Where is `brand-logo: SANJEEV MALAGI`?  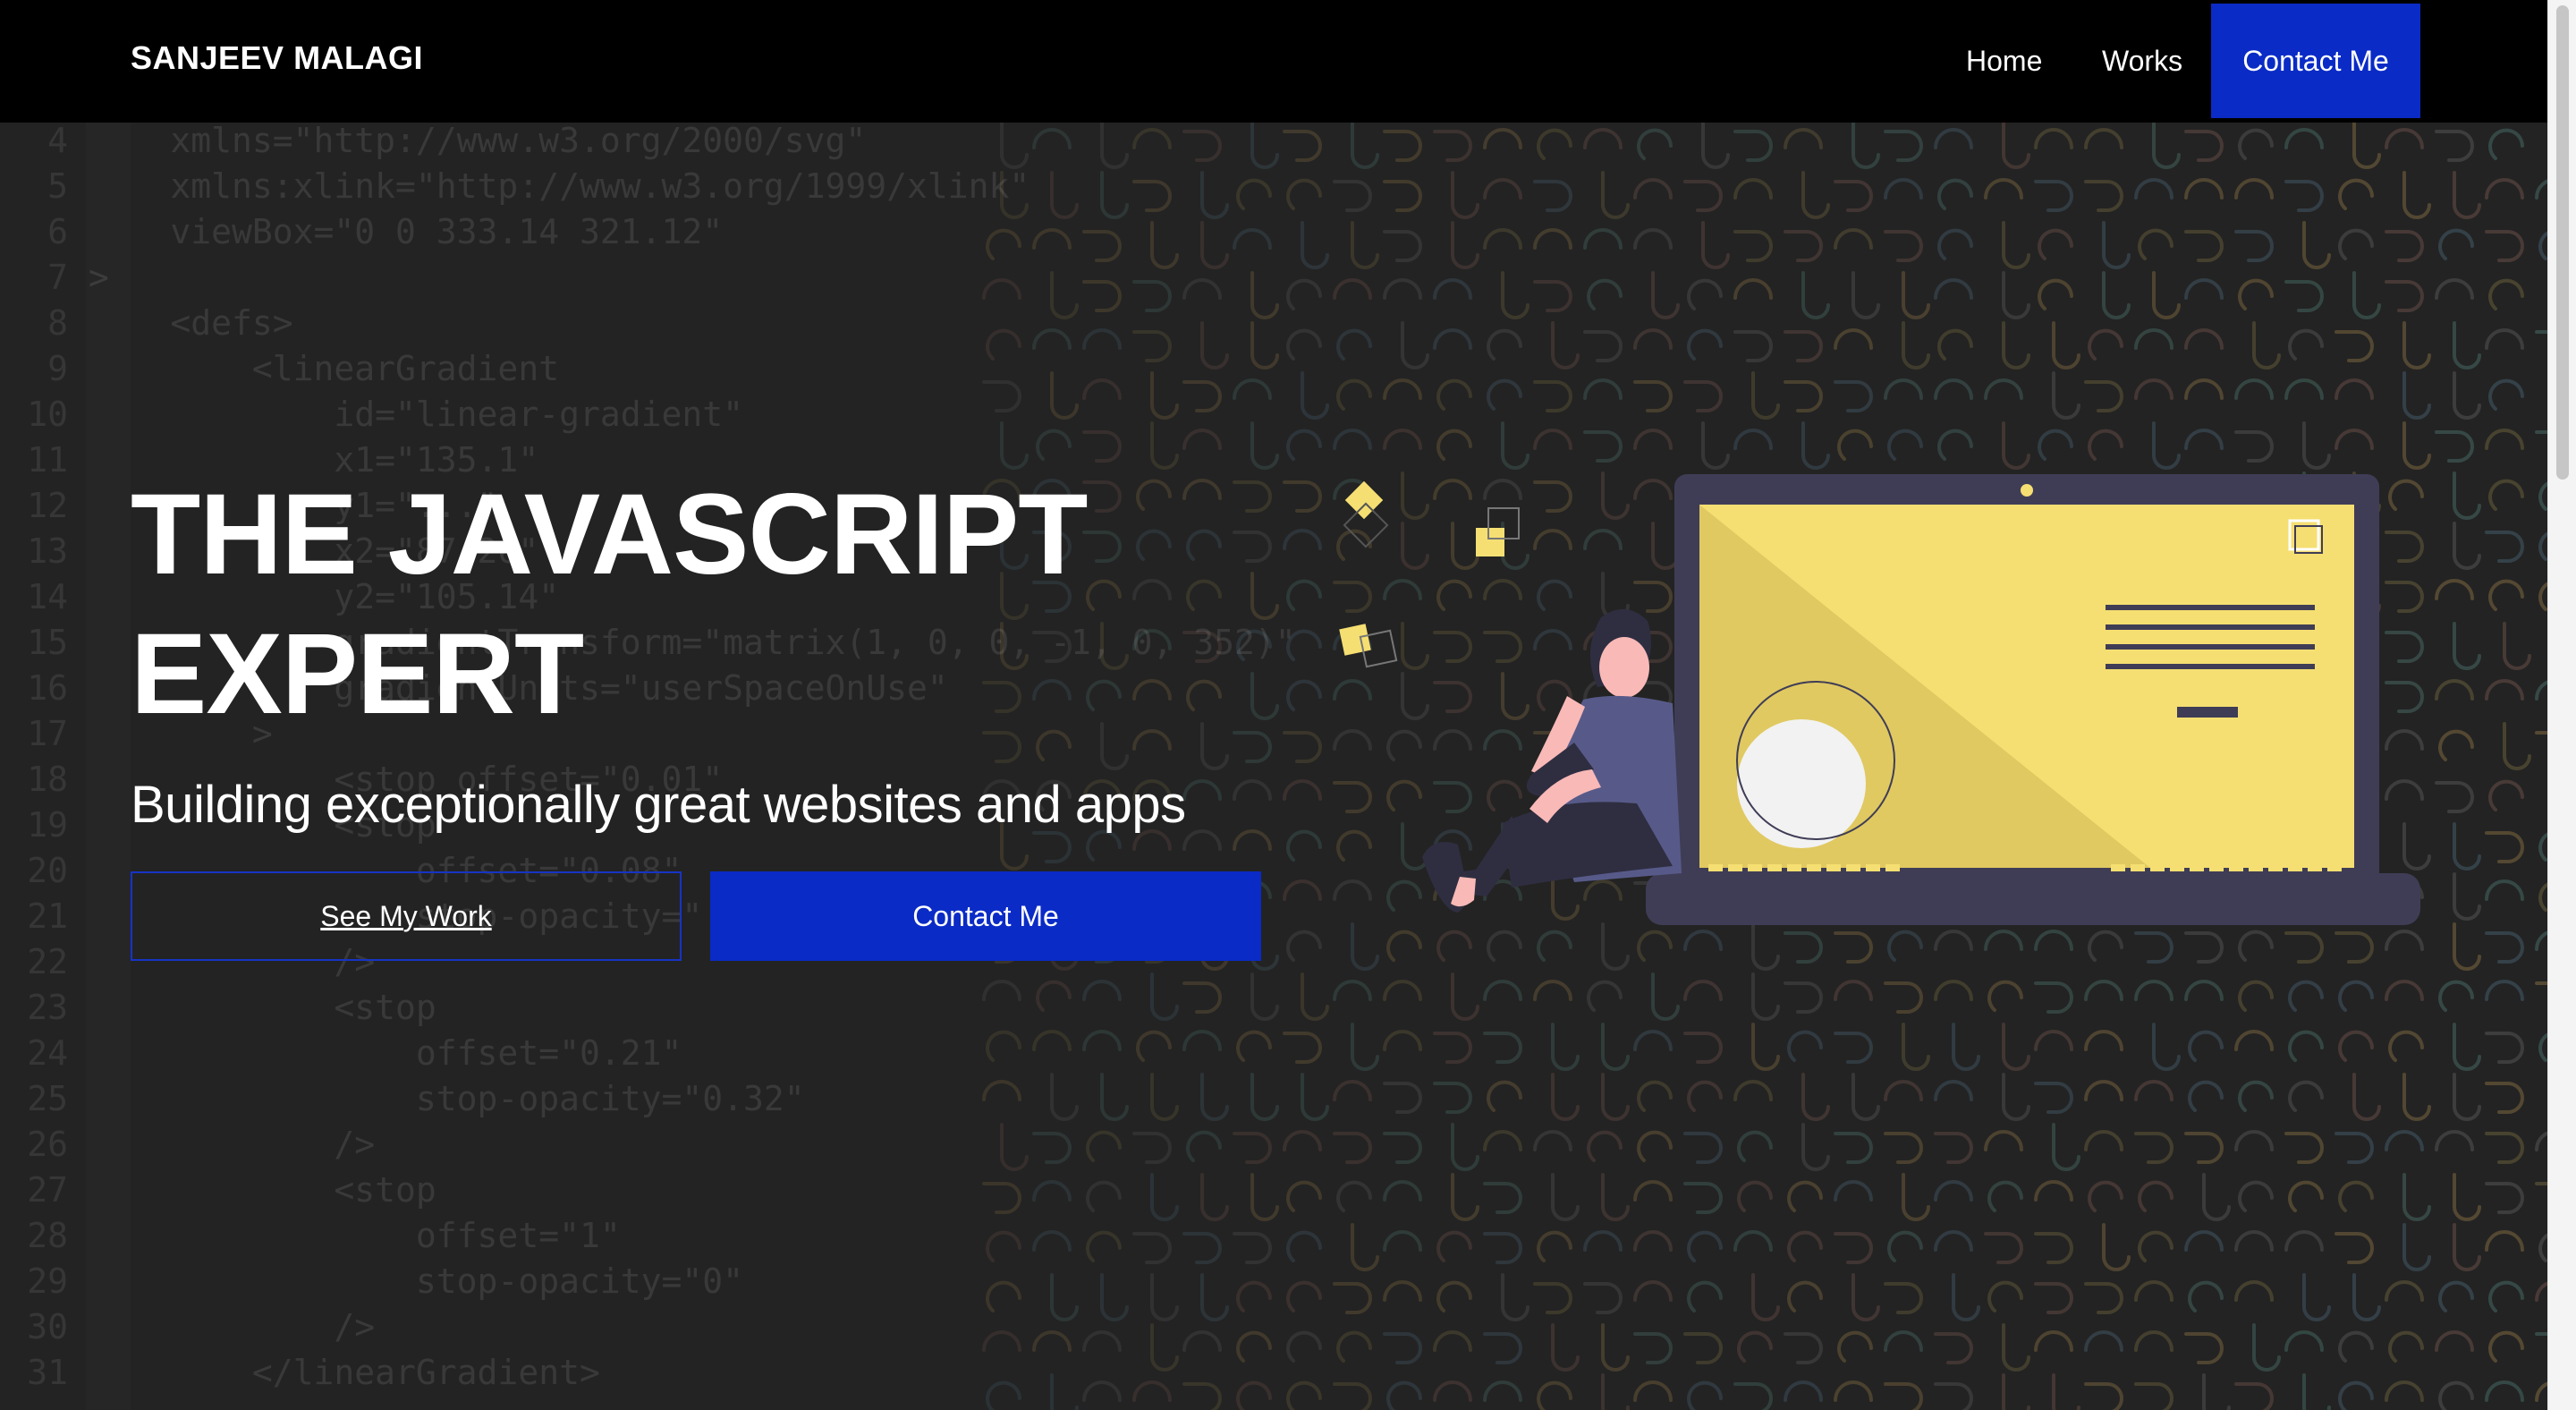
brand-logo: SANJEEV MALAGI is located at coordinates (277, 58).